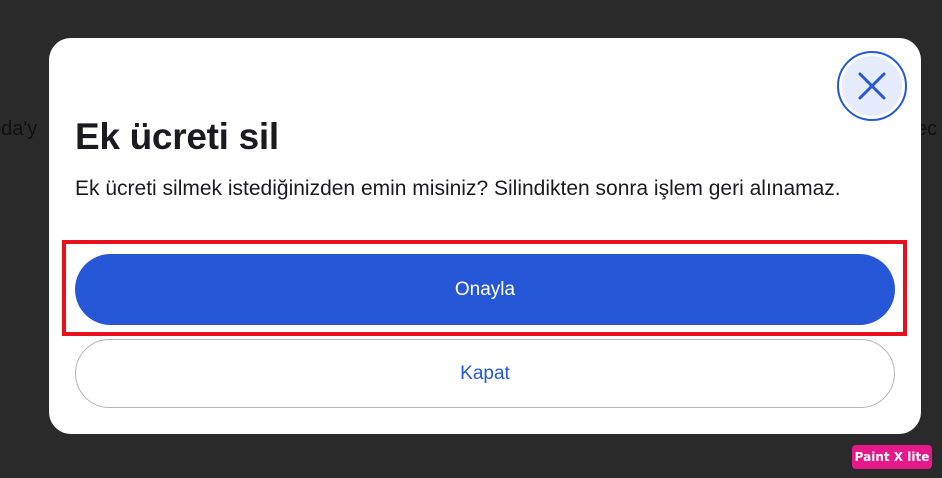 This screenshot has width=942, height=478. Describe the element at coordinates (19, 129) in the screenshot. I see `background-text-left: oda'y` at that location.